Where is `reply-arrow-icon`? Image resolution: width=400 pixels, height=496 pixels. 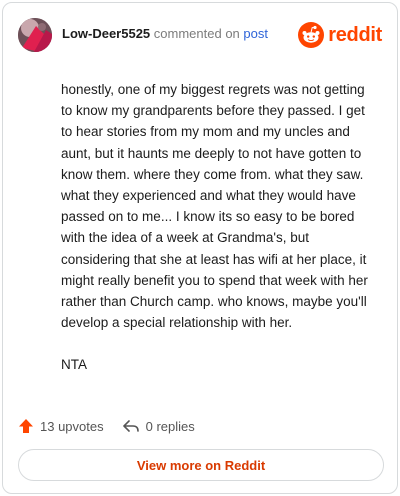 reply-arrow-icon is located at coordinates (130, 426).